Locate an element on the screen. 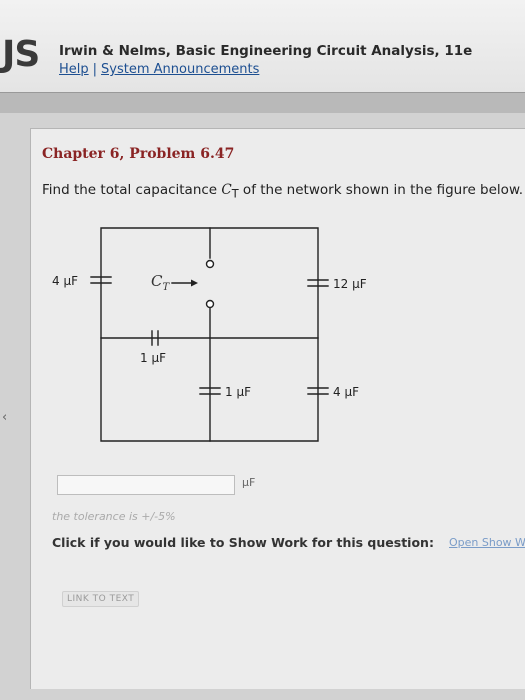 The height and width of the screenshot is (700, 525). terminal-a is located at coordinates (210, 264).